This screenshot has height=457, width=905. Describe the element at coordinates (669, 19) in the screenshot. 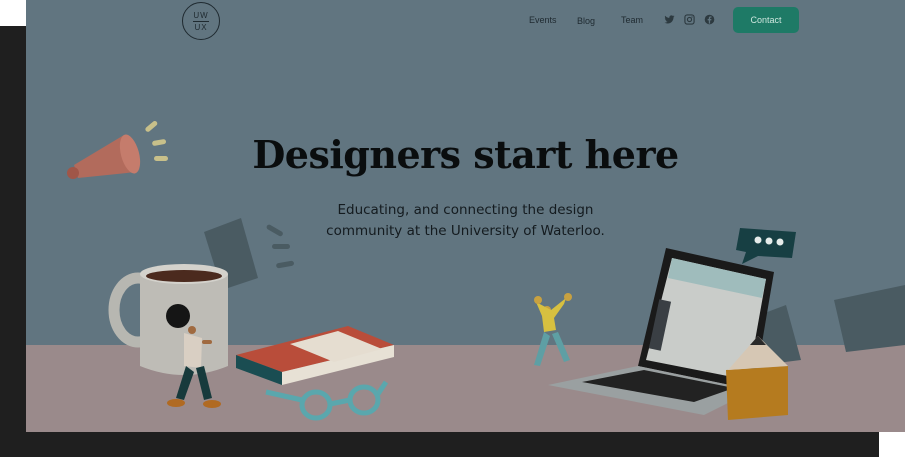

I see `twitter-icon` at that location.